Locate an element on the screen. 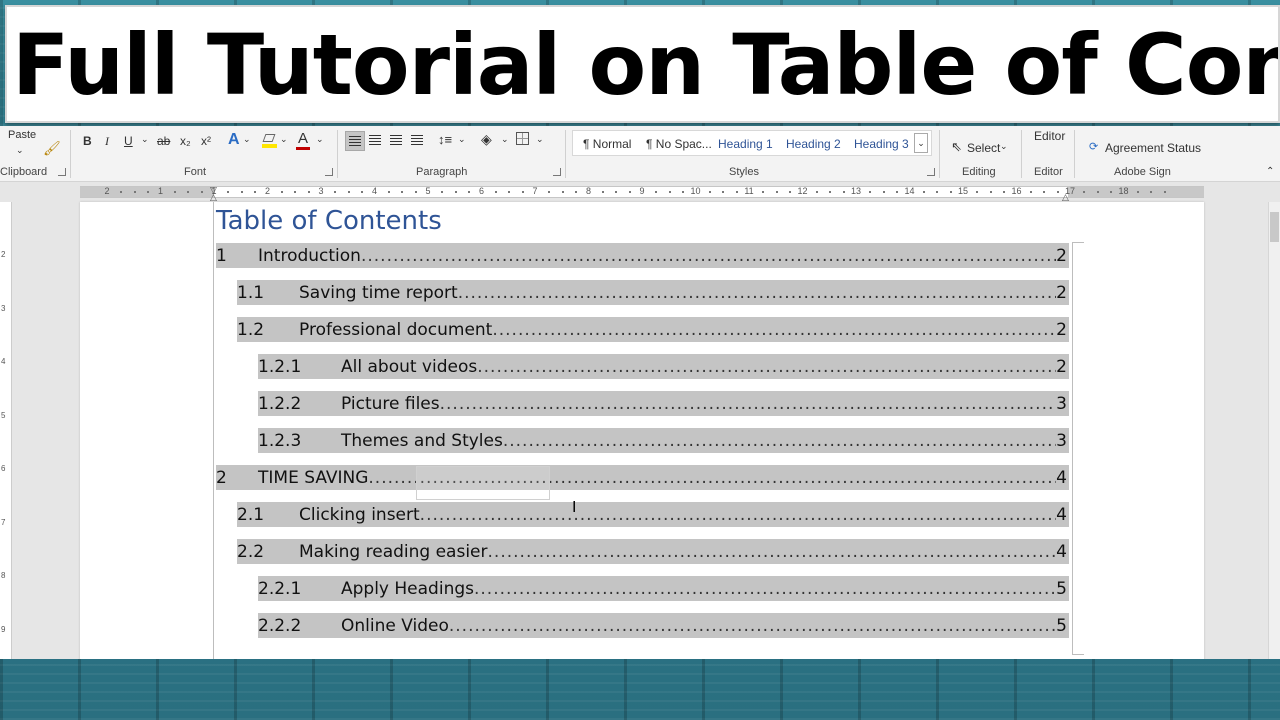 This screenshot has height=720, width=1280. align-center-button is located at coordinates (375, 135).